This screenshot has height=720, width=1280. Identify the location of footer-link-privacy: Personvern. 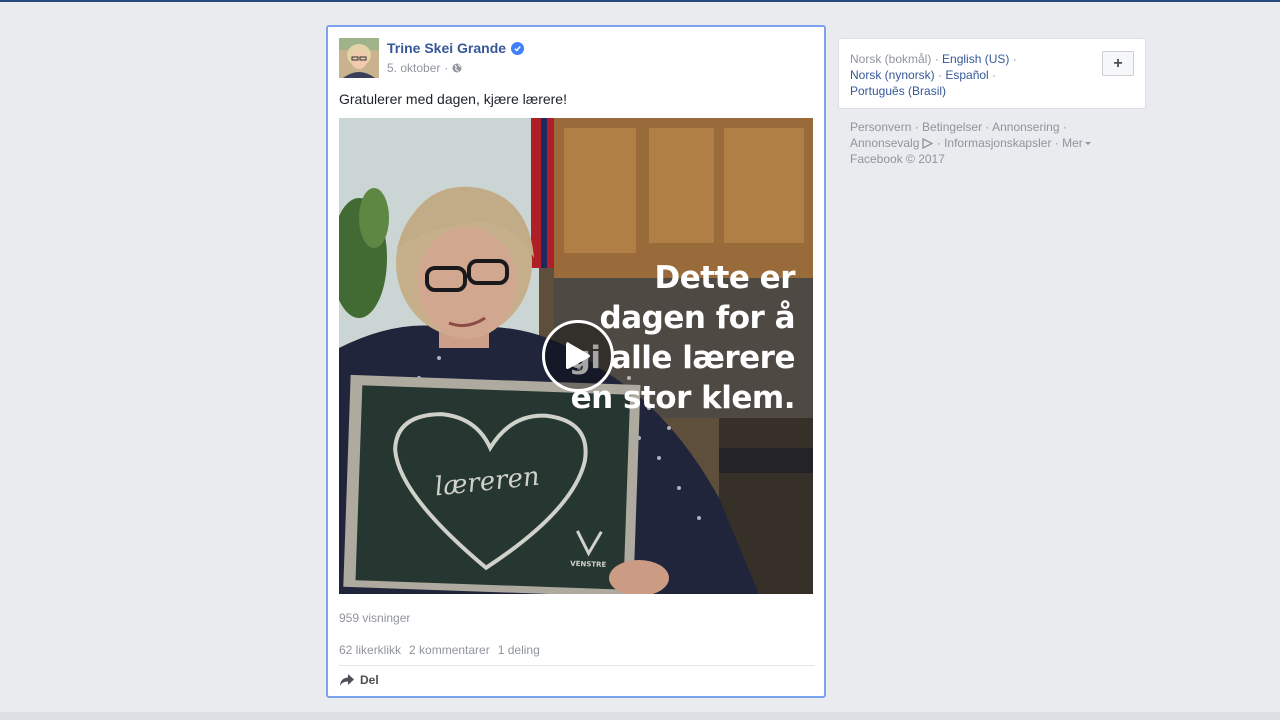
(880, 127).